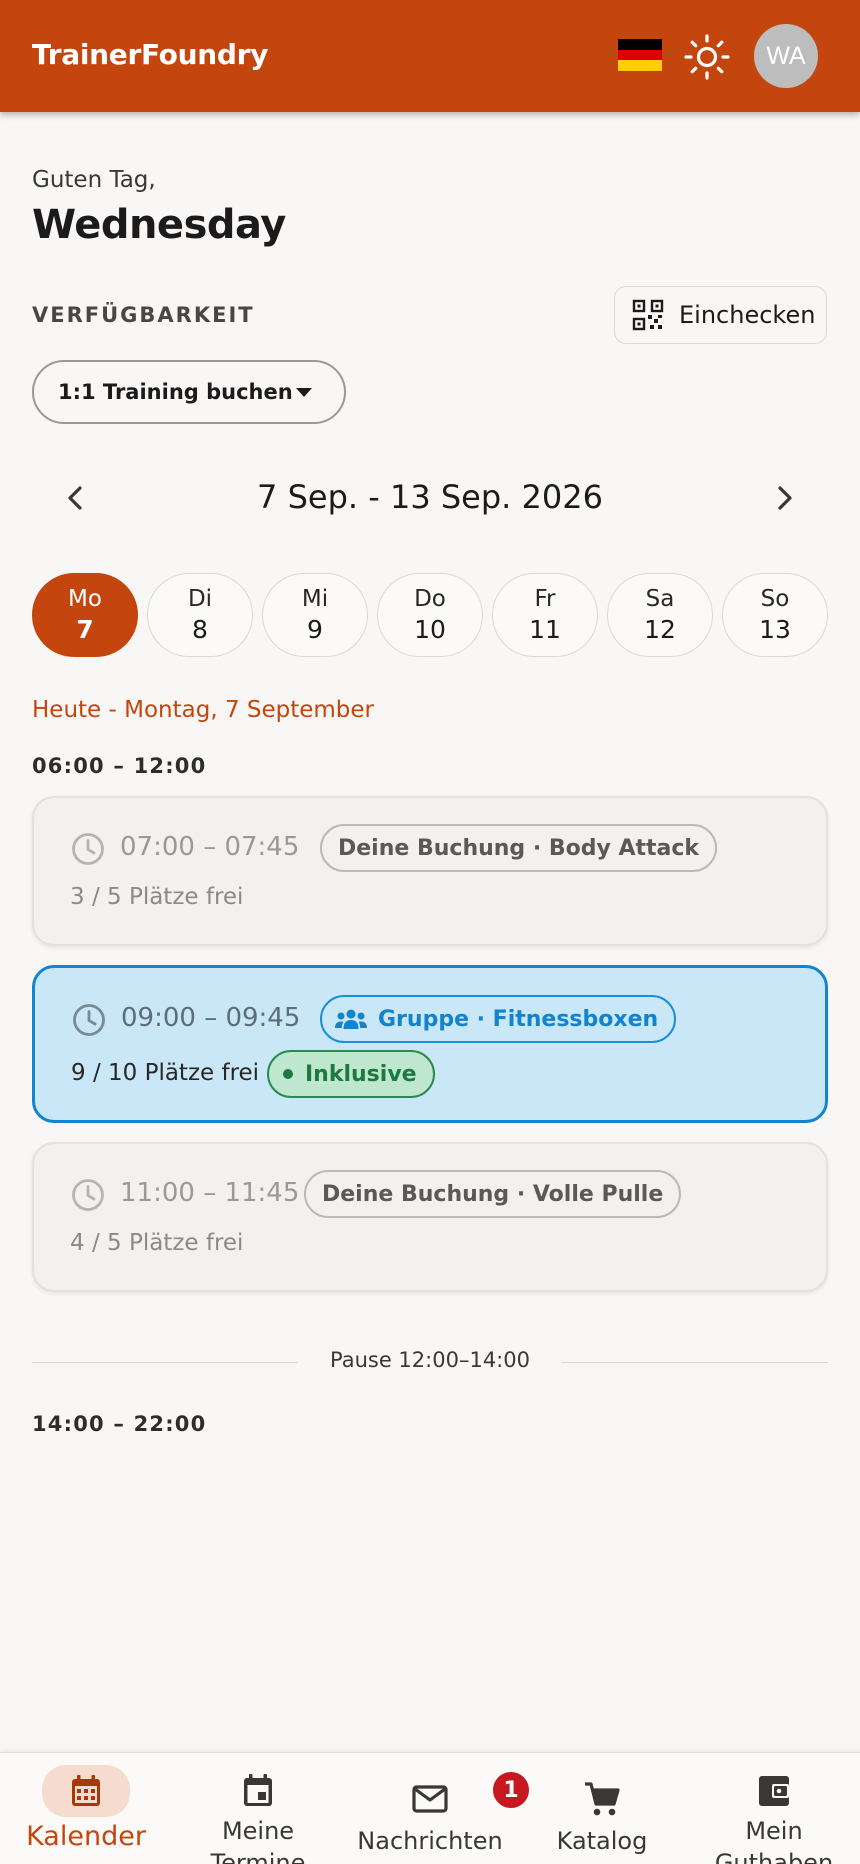 This screenshot has height=1864, width=860. Describe the element at coordinates (200, 629) in the screenshot. I see `day-date: 8` at that location.